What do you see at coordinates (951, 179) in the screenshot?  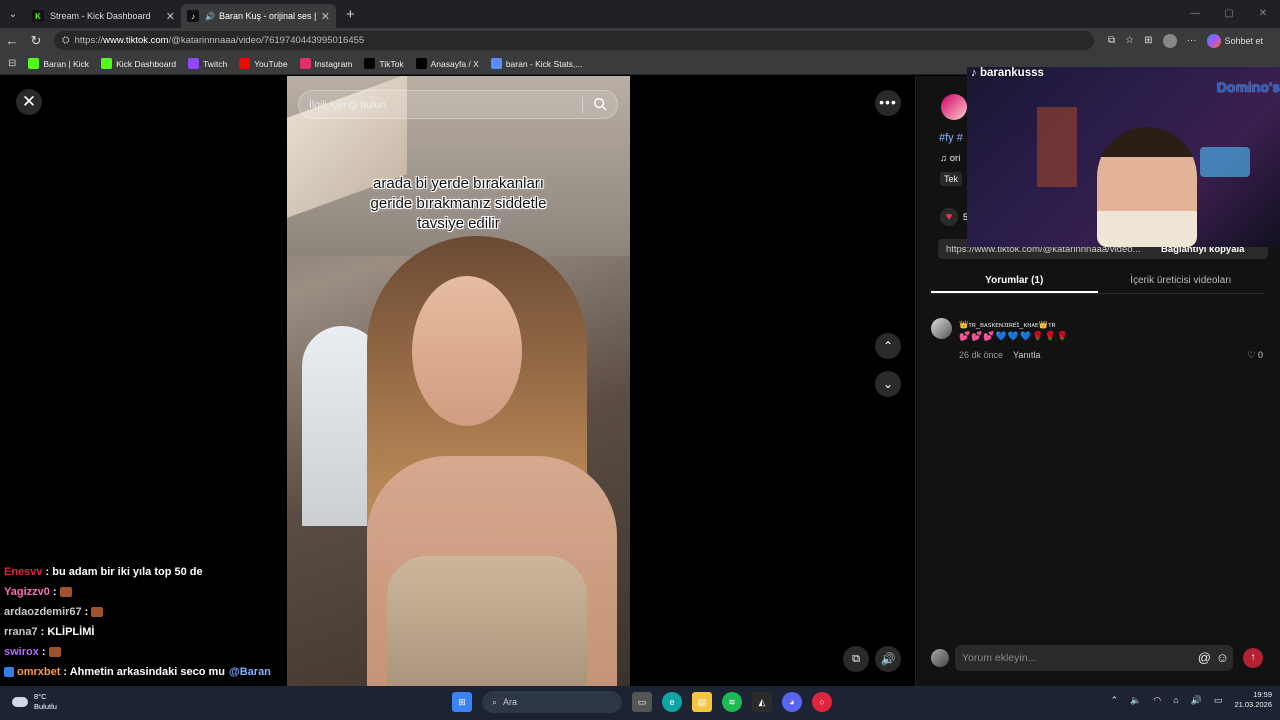 I see `sound-chip: Tek` at bounding box center [951, 179].